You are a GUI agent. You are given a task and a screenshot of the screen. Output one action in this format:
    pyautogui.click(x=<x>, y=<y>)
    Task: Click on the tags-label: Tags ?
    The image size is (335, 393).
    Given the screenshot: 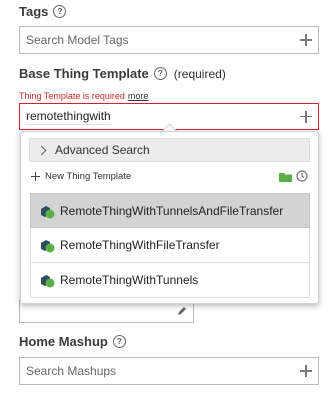 What is the action you would take?
    pyautogui.click(x=43, y=11)
    